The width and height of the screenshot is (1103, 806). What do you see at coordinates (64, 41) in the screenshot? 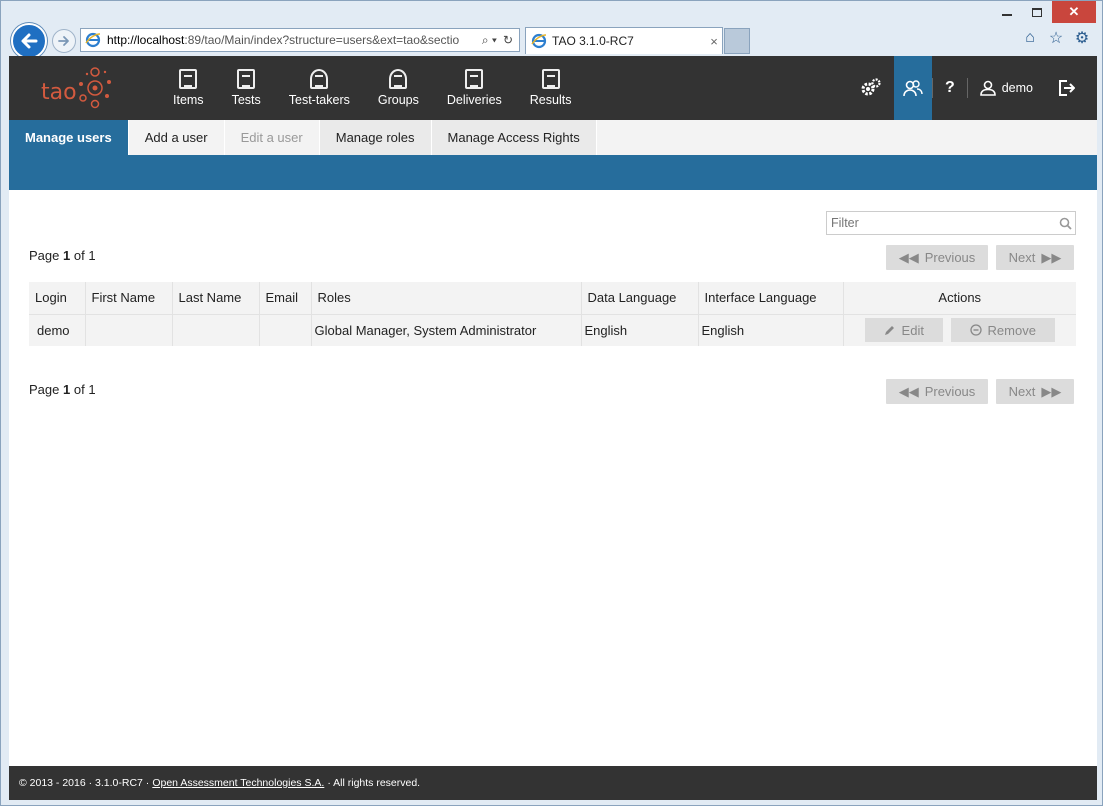
I see `forward-button` at bounding box center [64, 41].